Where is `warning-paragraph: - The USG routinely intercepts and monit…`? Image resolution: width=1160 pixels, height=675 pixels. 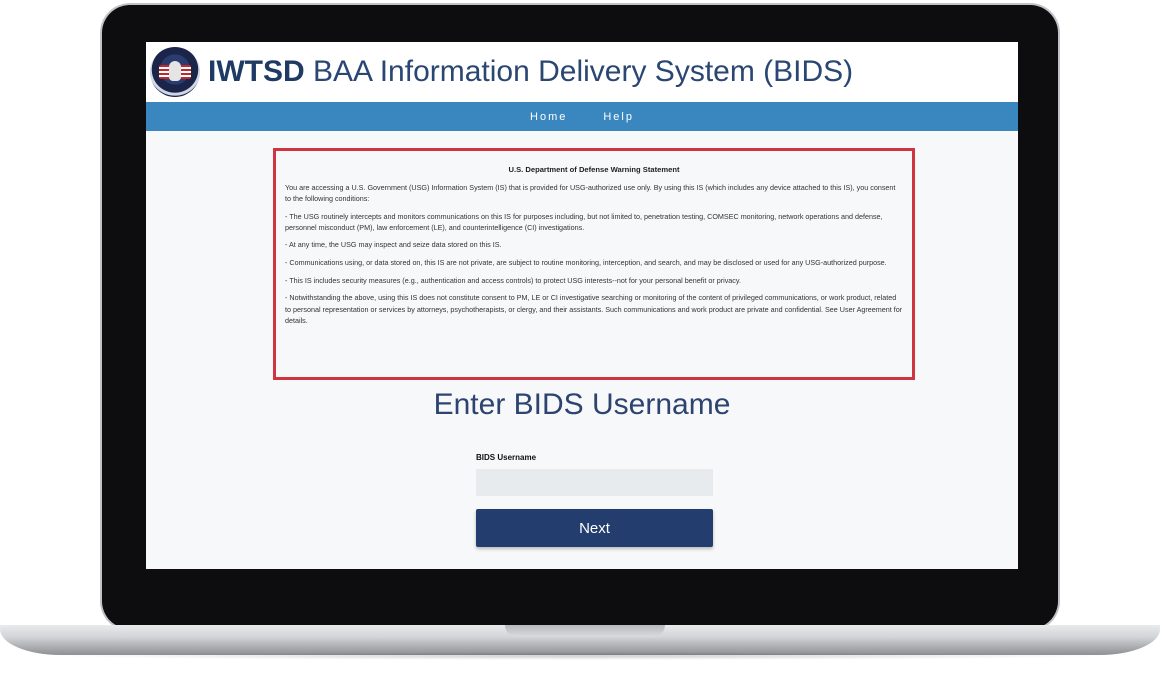
warning-paragraph: - The USG routinely intercepts and monit… is located at coordinates (584, 221).